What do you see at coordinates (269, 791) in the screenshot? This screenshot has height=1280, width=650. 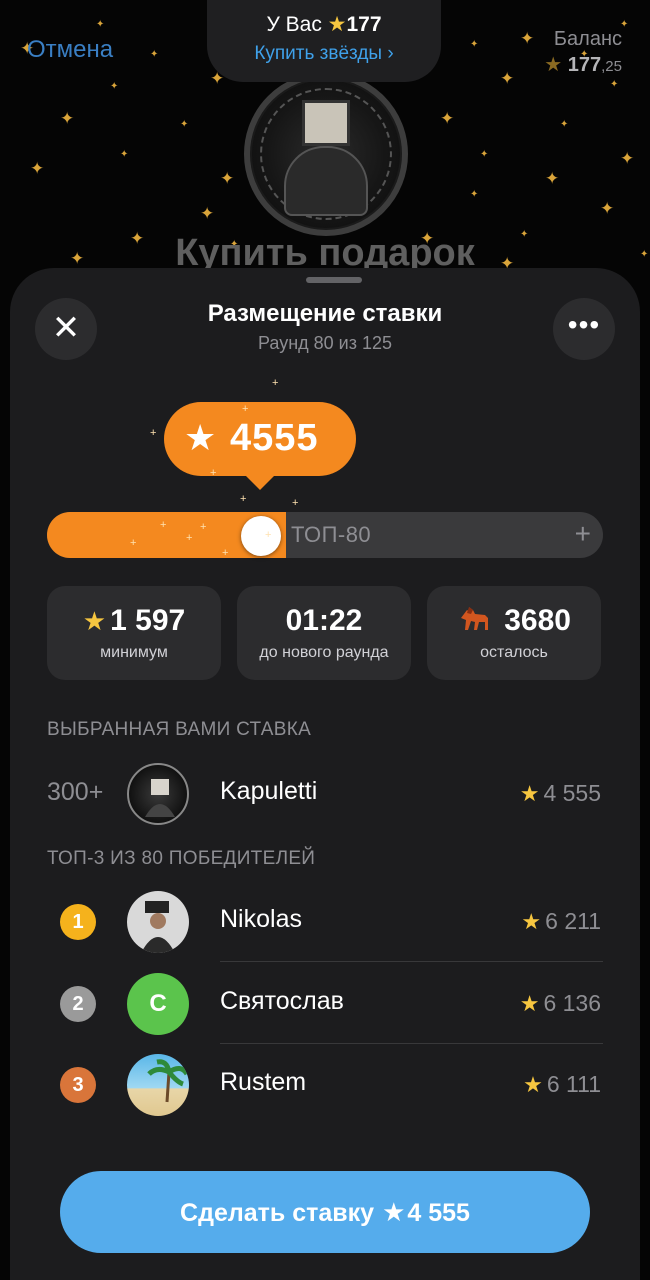 I see `user-name: Kapuletti` at bounding box center [269, 791].